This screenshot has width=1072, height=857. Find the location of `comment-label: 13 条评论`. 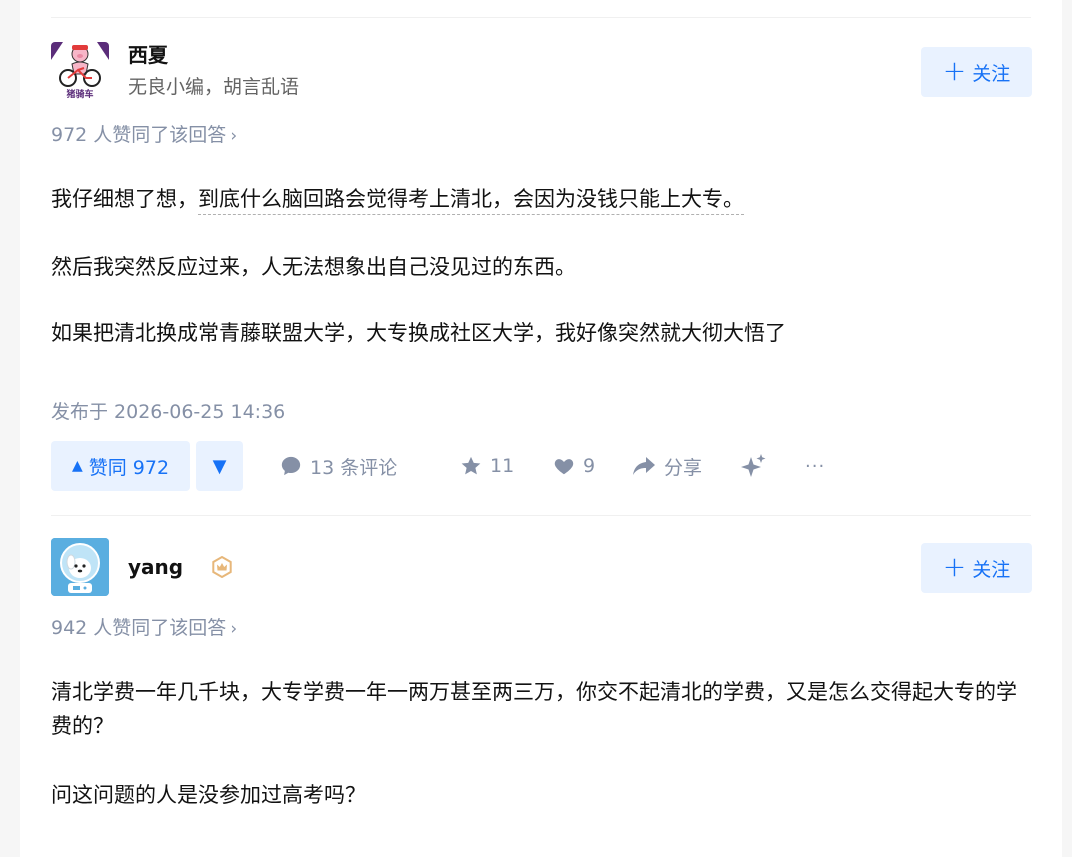

comment-label: 13 条评论 is located at coordinates (354, 467).